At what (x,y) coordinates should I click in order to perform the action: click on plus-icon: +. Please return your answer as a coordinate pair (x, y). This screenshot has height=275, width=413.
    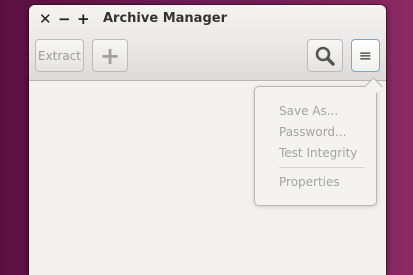
    Looking at the image, I should click on (110, 55).